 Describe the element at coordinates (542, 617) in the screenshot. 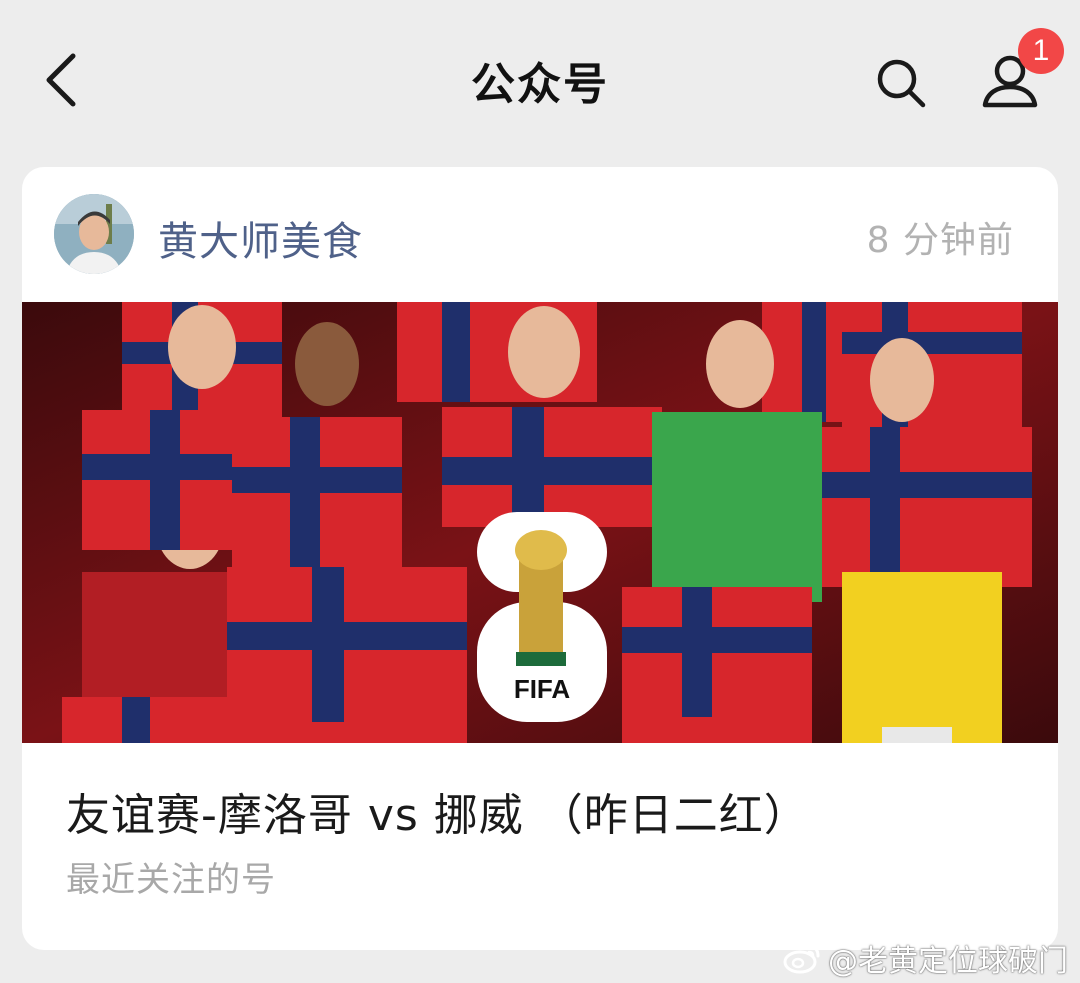

I see `world-cup-logo: FIFA` at that location.